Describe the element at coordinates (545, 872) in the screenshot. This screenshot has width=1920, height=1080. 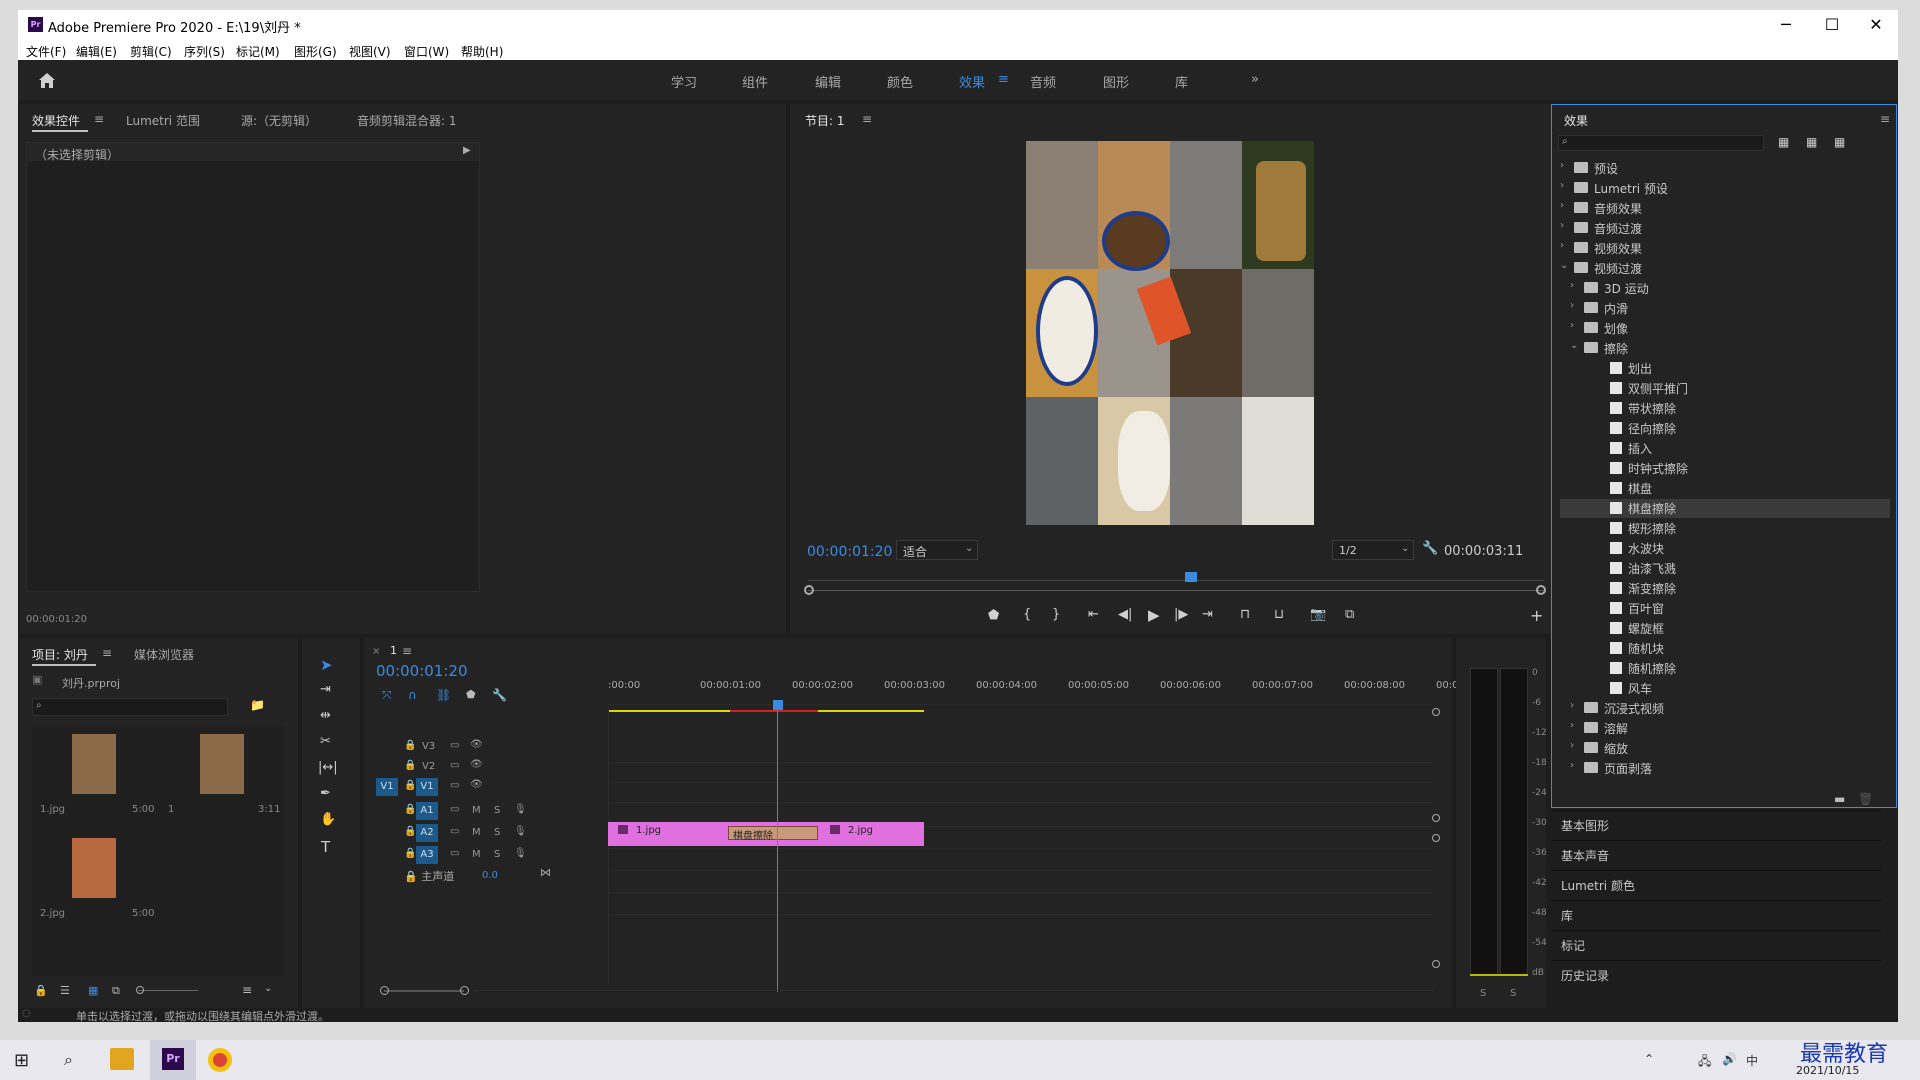
I see `master-end-icon: ⋈` at that location.